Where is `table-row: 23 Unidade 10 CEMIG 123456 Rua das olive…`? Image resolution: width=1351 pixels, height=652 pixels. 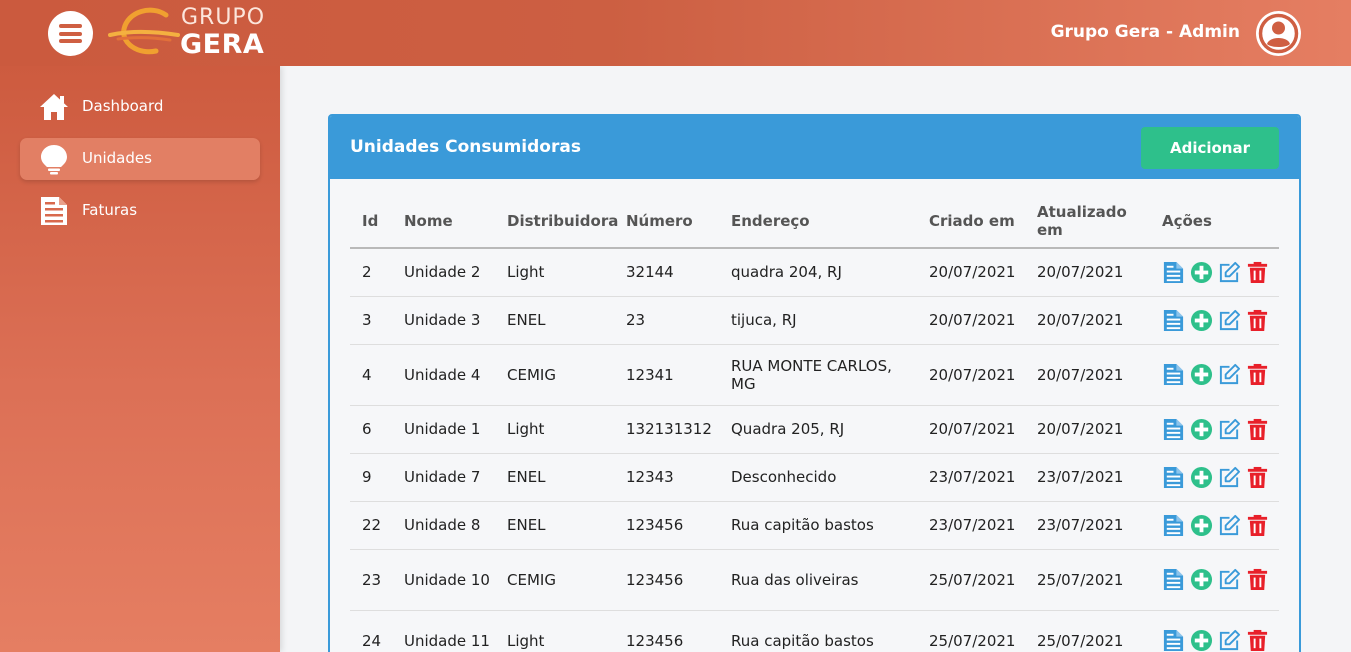 table-row: 23 Unidade 10 CEMIG 123456 Rua das olive… is located at coordinates (814, 580).